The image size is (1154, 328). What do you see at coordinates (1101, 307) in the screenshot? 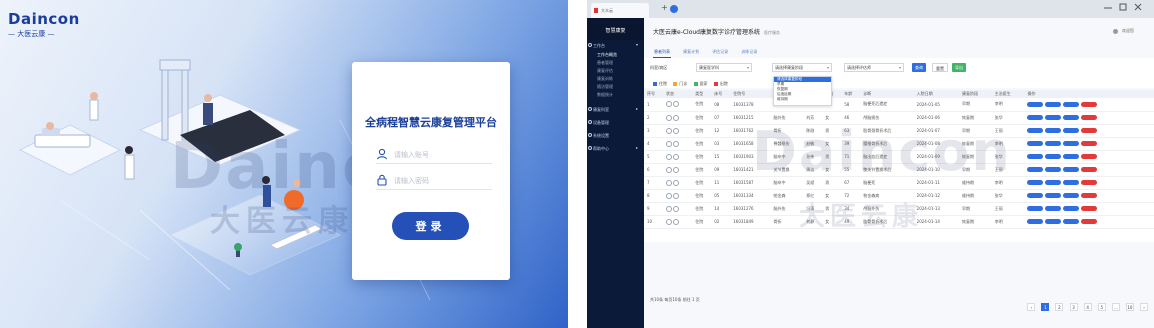
I see `page-button: 5` at bounding box center [1101, 307].